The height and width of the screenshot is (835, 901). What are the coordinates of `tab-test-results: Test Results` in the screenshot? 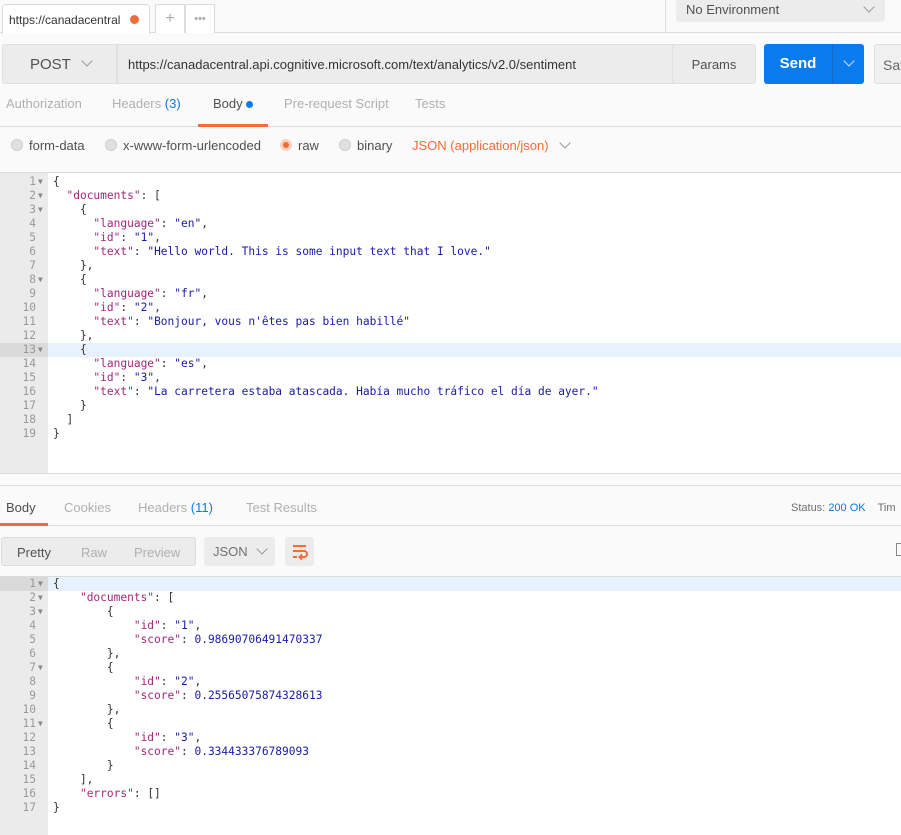 It's located at (281, 512).